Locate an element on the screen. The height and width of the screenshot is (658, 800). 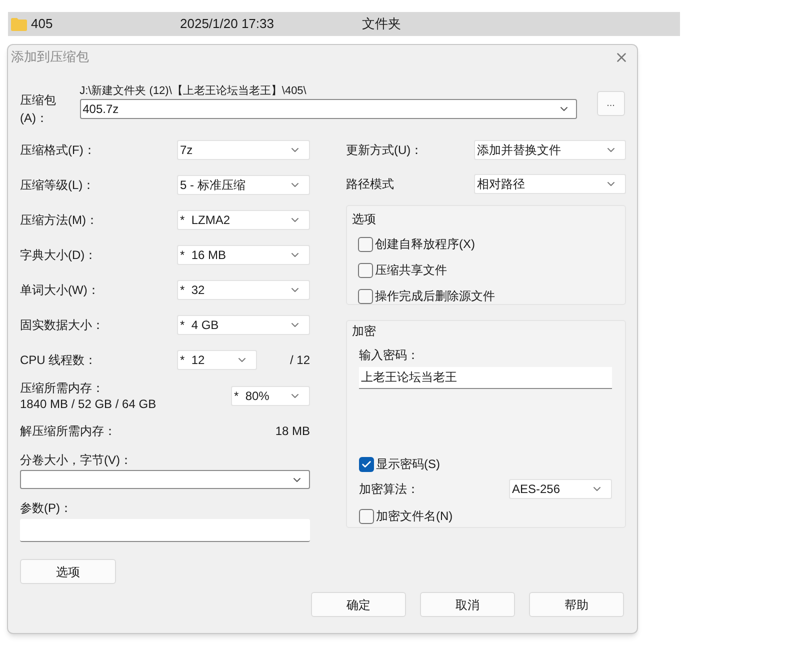
field-label: 压缩格式(F)： is located at coordinates (58, 150).